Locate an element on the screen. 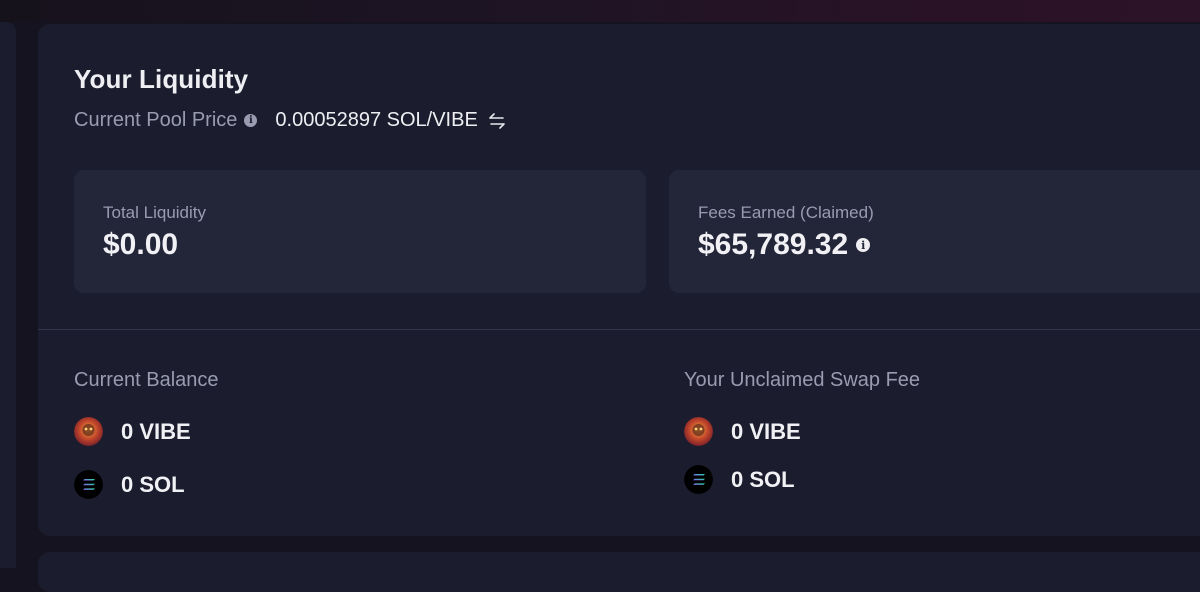 Image resolution: width=1200 pixels, height=592 pixels. total-liquidity-value: $0.00 is located at coordinates (140, 245).